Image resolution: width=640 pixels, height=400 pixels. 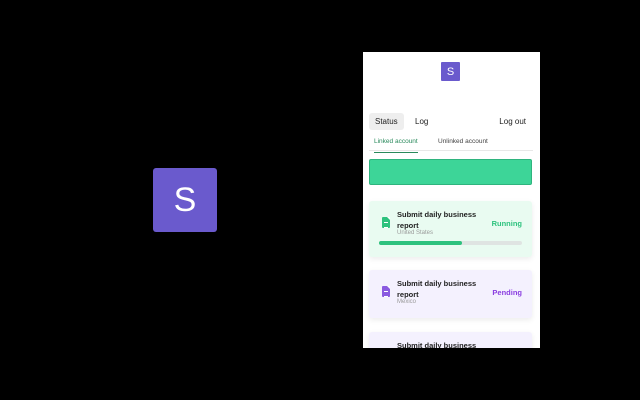 I want to click on task-card: Submit daily business report, so click(x=450, y=340).